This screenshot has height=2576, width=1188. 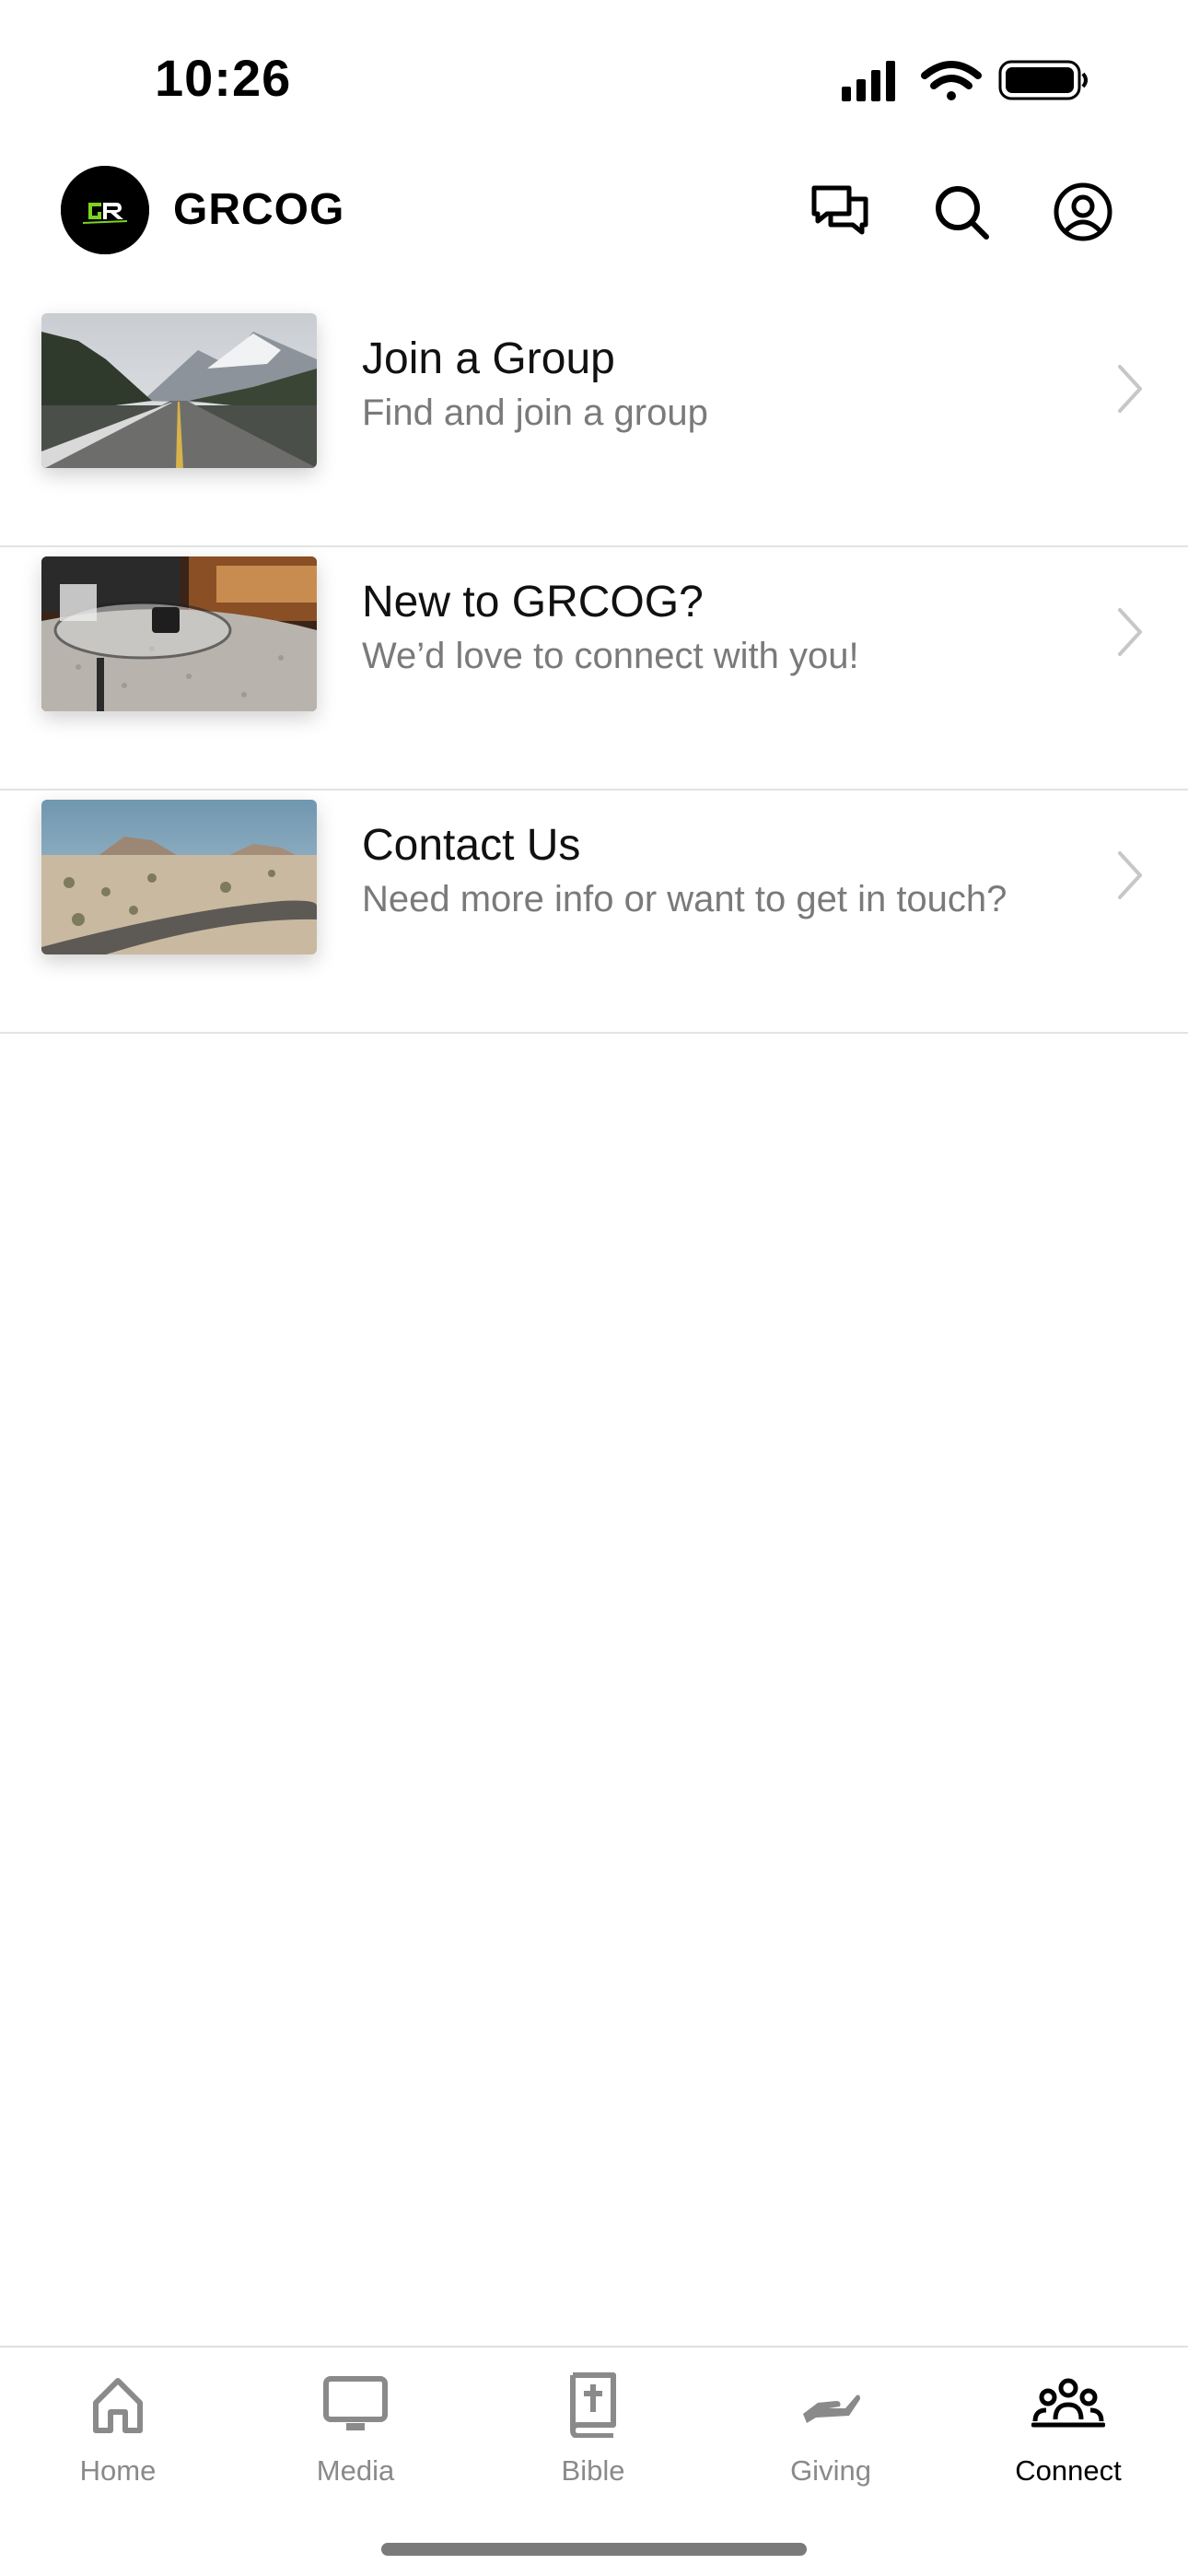 What do you see at coordinates (684, 899) in the screenshot?
I see `list-item-subtitle: Need more info or want to get in touch?` at bounding box center [684, 899].